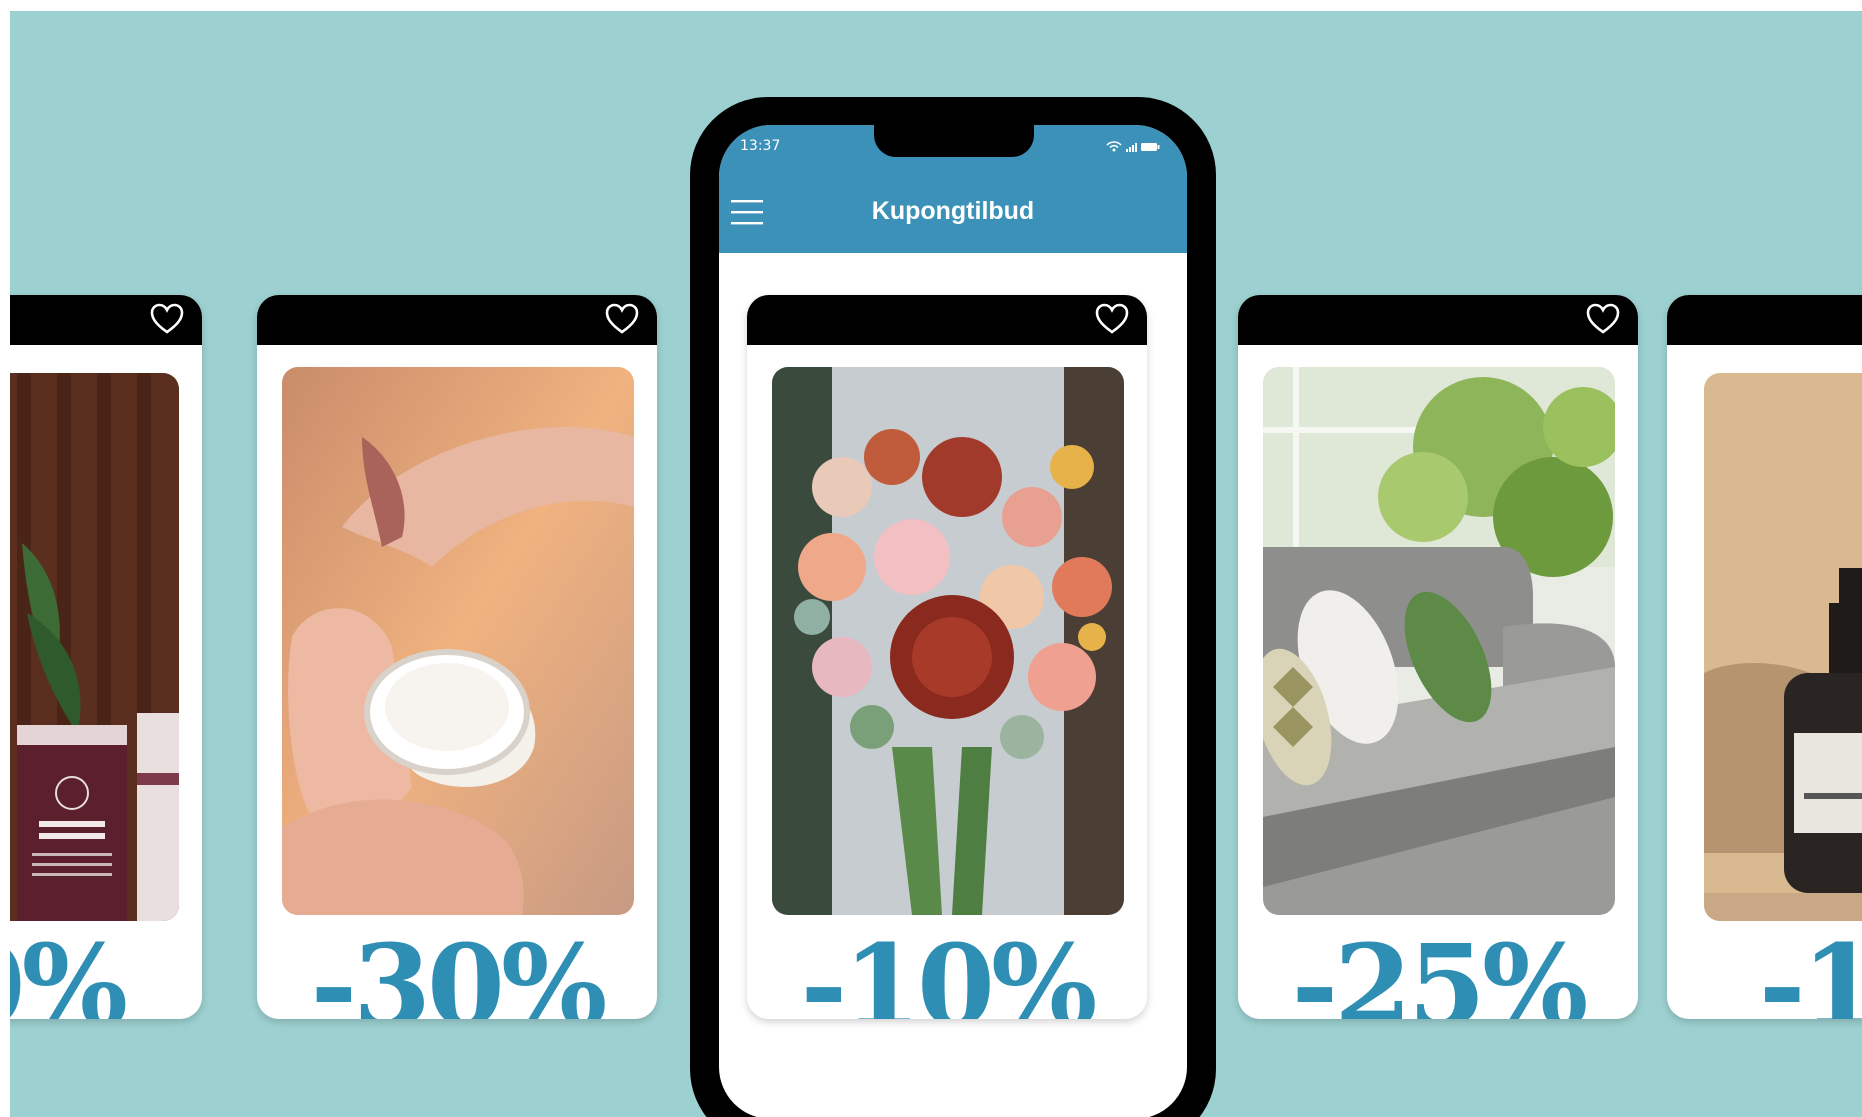 The height and width of the screenshot is (1117, 1862). What do you see at coordinates (94, 647) in the screenshot?
I see `coffee-boxes-photo` at bounding box center [94, 647].